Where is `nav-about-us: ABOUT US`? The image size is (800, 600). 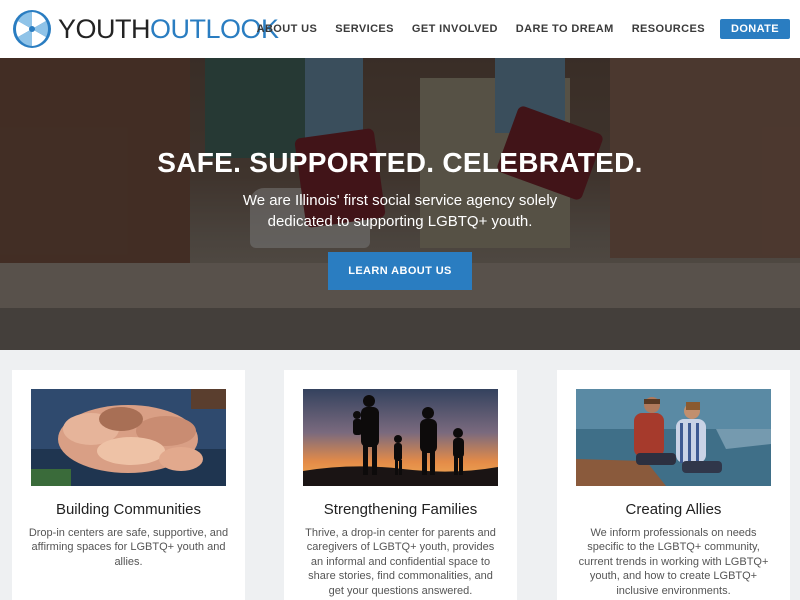 nav-about-us: ABOUT US is located at coordinates (287, 29).